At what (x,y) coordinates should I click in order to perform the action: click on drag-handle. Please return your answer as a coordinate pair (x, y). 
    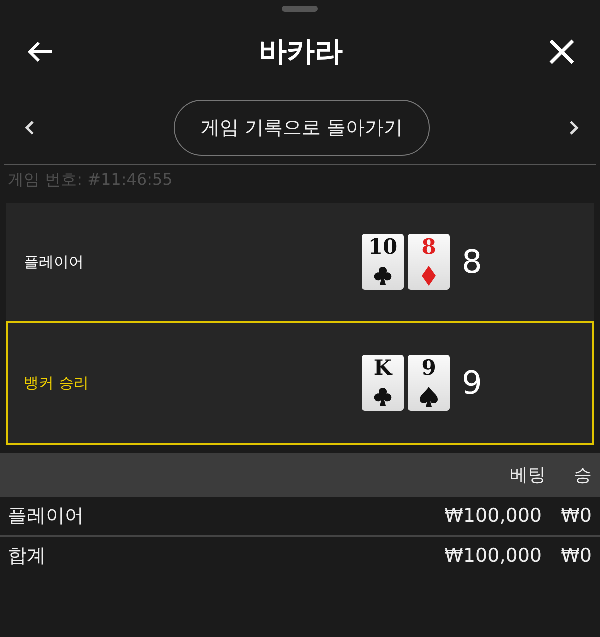
    Looking at the image, I should click on (300, 9).